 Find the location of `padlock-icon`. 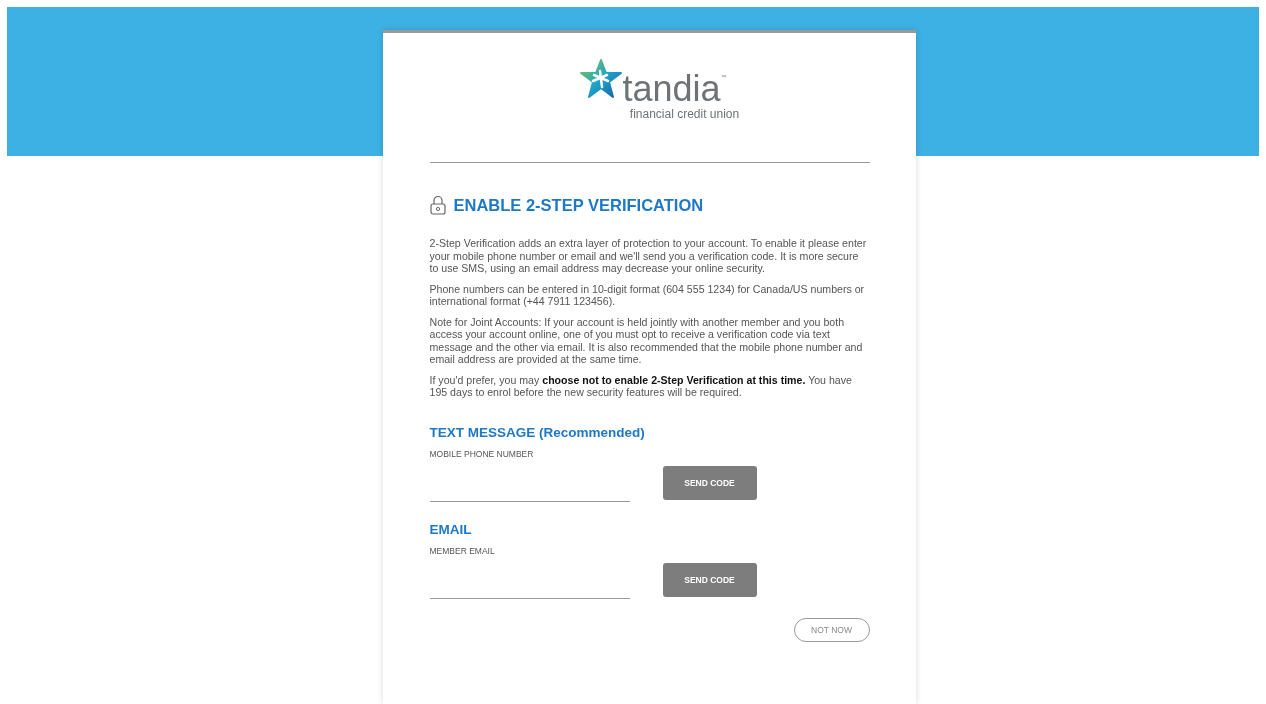

padlock-icon is located at coordinates (437, 205).